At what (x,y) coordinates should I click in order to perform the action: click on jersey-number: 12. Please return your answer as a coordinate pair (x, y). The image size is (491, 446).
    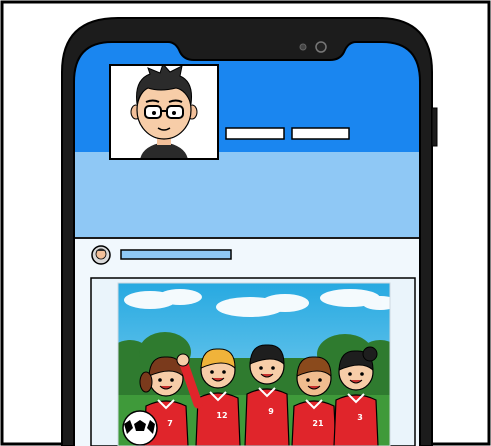
    Looking at the image, I should click on (221, 415).